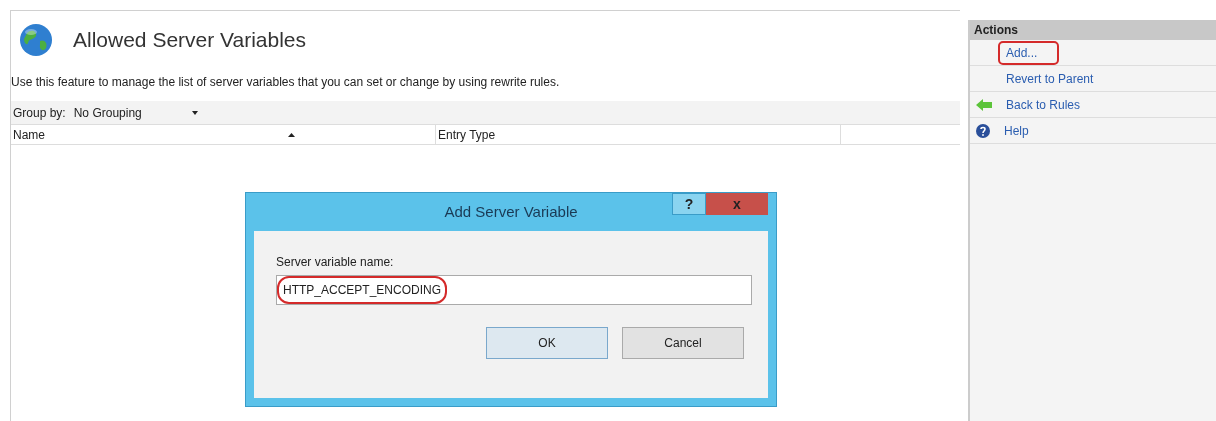 This screenshot has width=1216, height=421. I want to click on column-header: Entry Type, so click(638, 134).